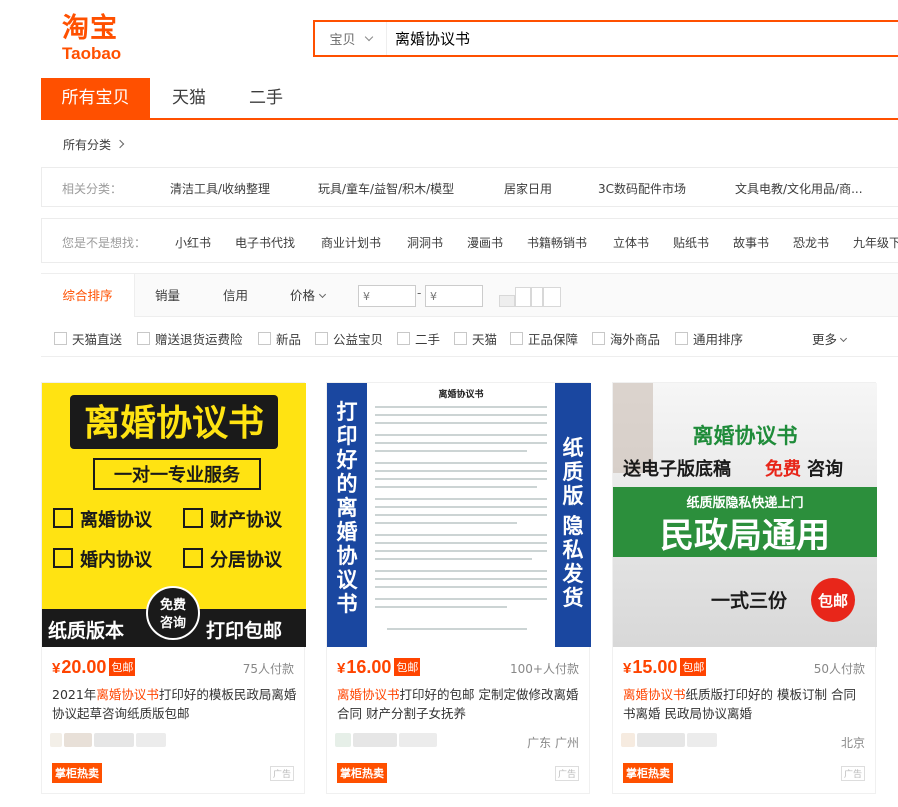 The image size is (898, 807). What do you see at coordinates (839, 669) in the screenshot?
I see `sales-count: 50人付款` at bounding box center [839, 669].